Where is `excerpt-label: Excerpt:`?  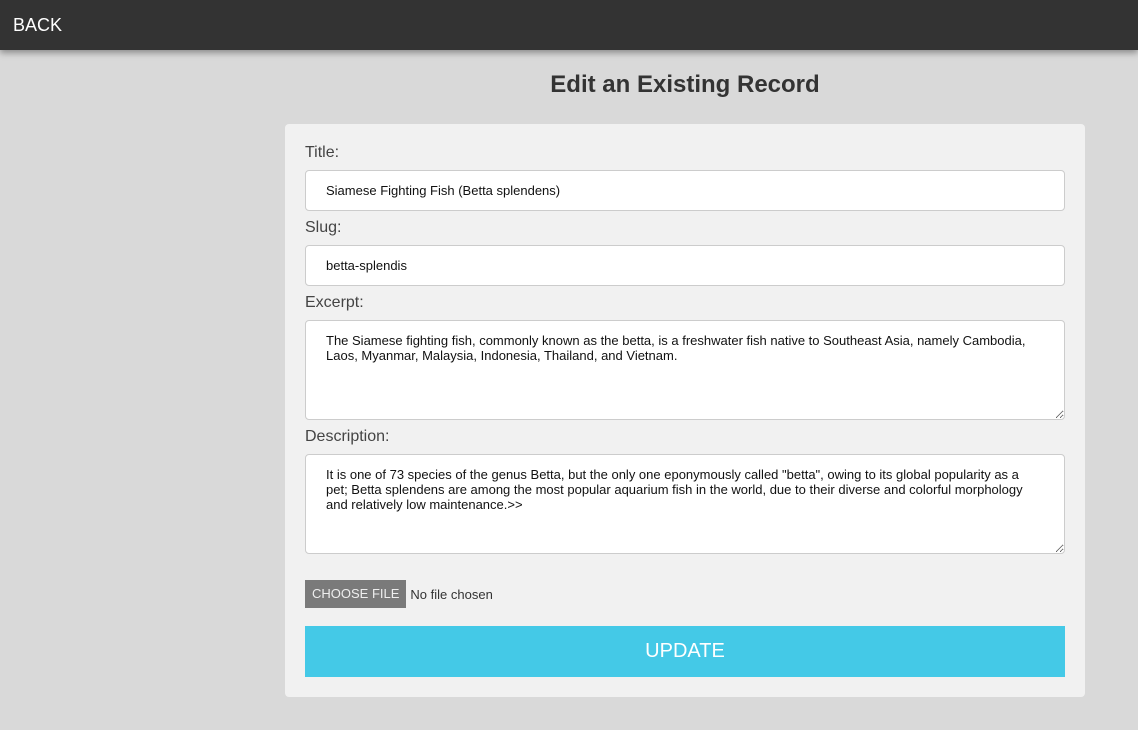
excerpt-label: Excerpt: is located at coordinates (334, 302).